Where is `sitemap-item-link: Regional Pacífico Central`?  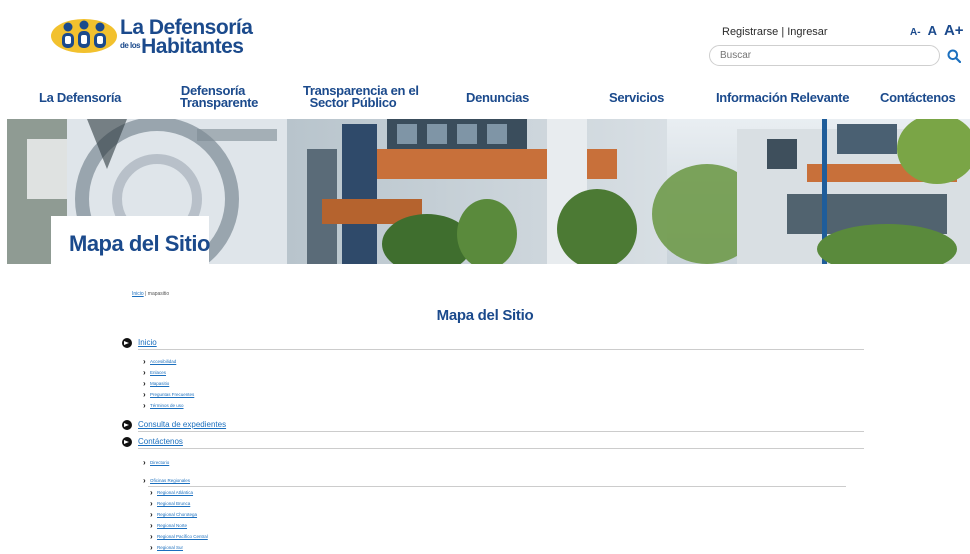
sitemap-item-link: Regional Pacífico Central is located at coordinates (182, 536).